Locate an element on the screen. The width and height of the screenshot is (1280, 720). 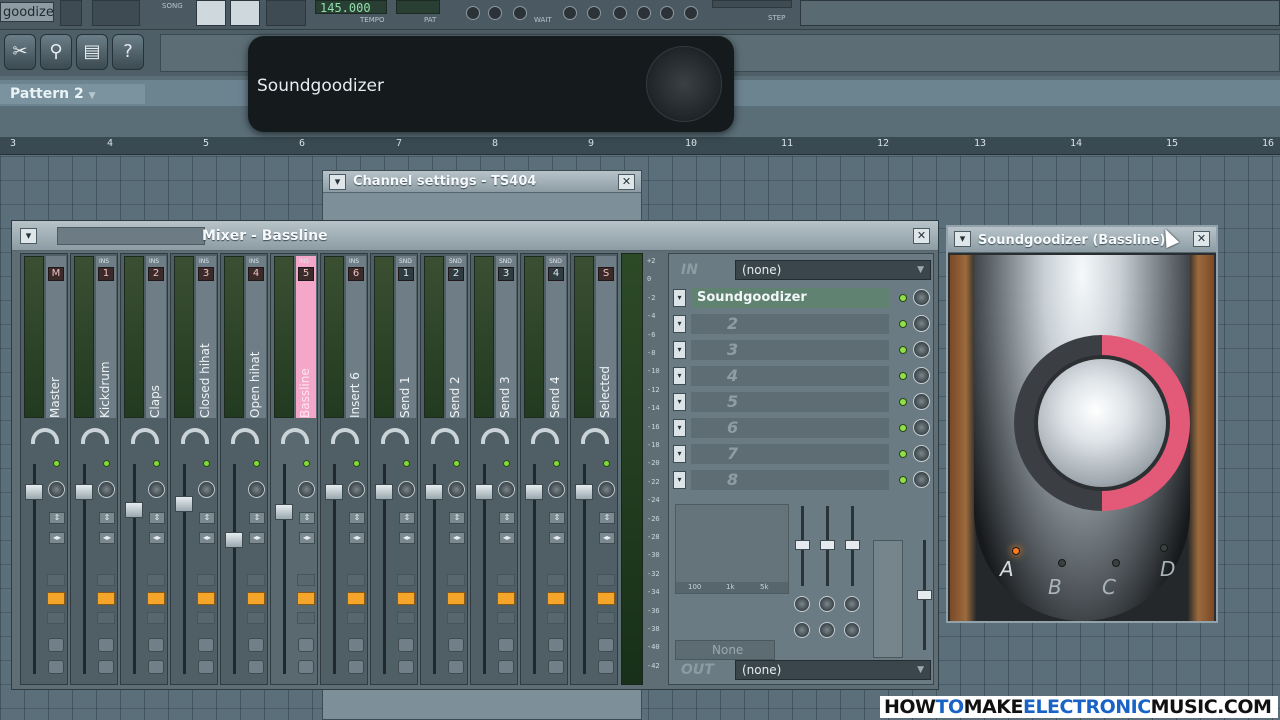
fx-slot-name: 3 is located at coordinates (790, 350).